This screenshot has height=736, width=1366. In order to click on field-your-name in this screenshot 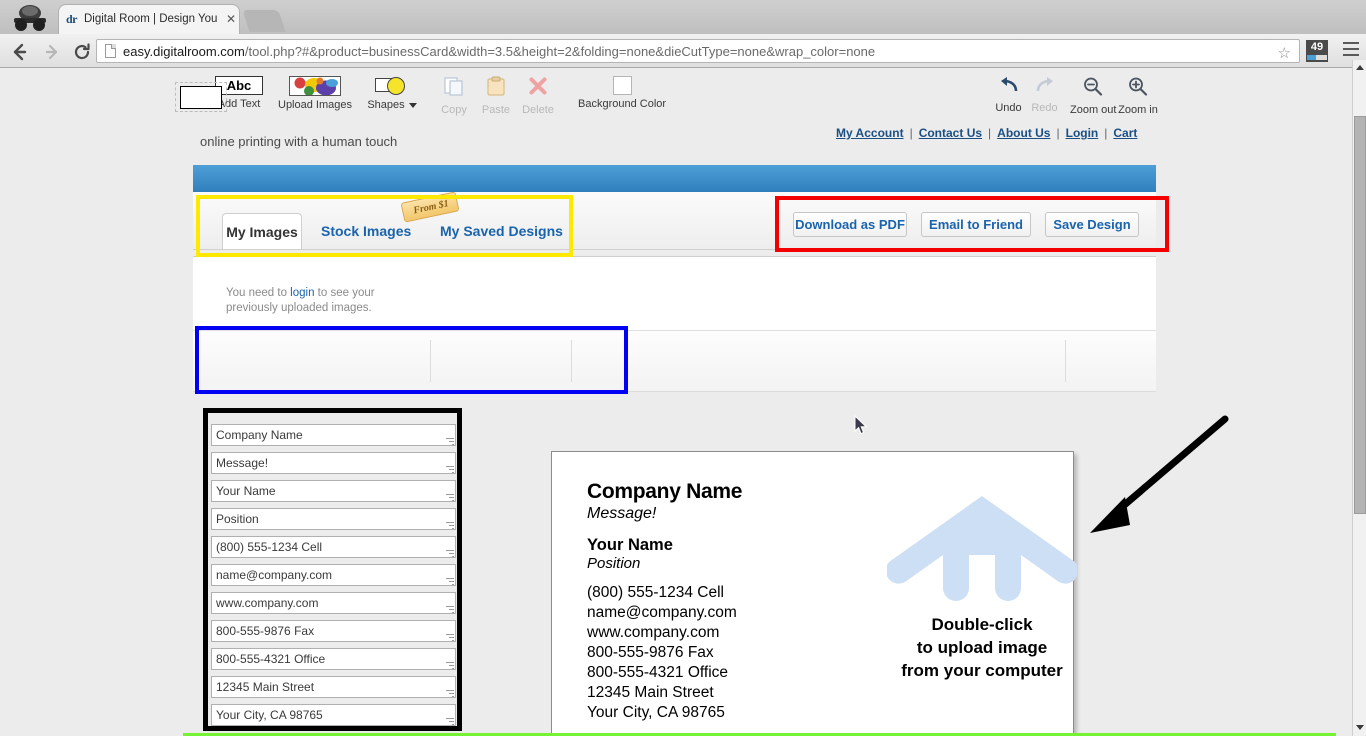, I will do `click(333, 491)`.